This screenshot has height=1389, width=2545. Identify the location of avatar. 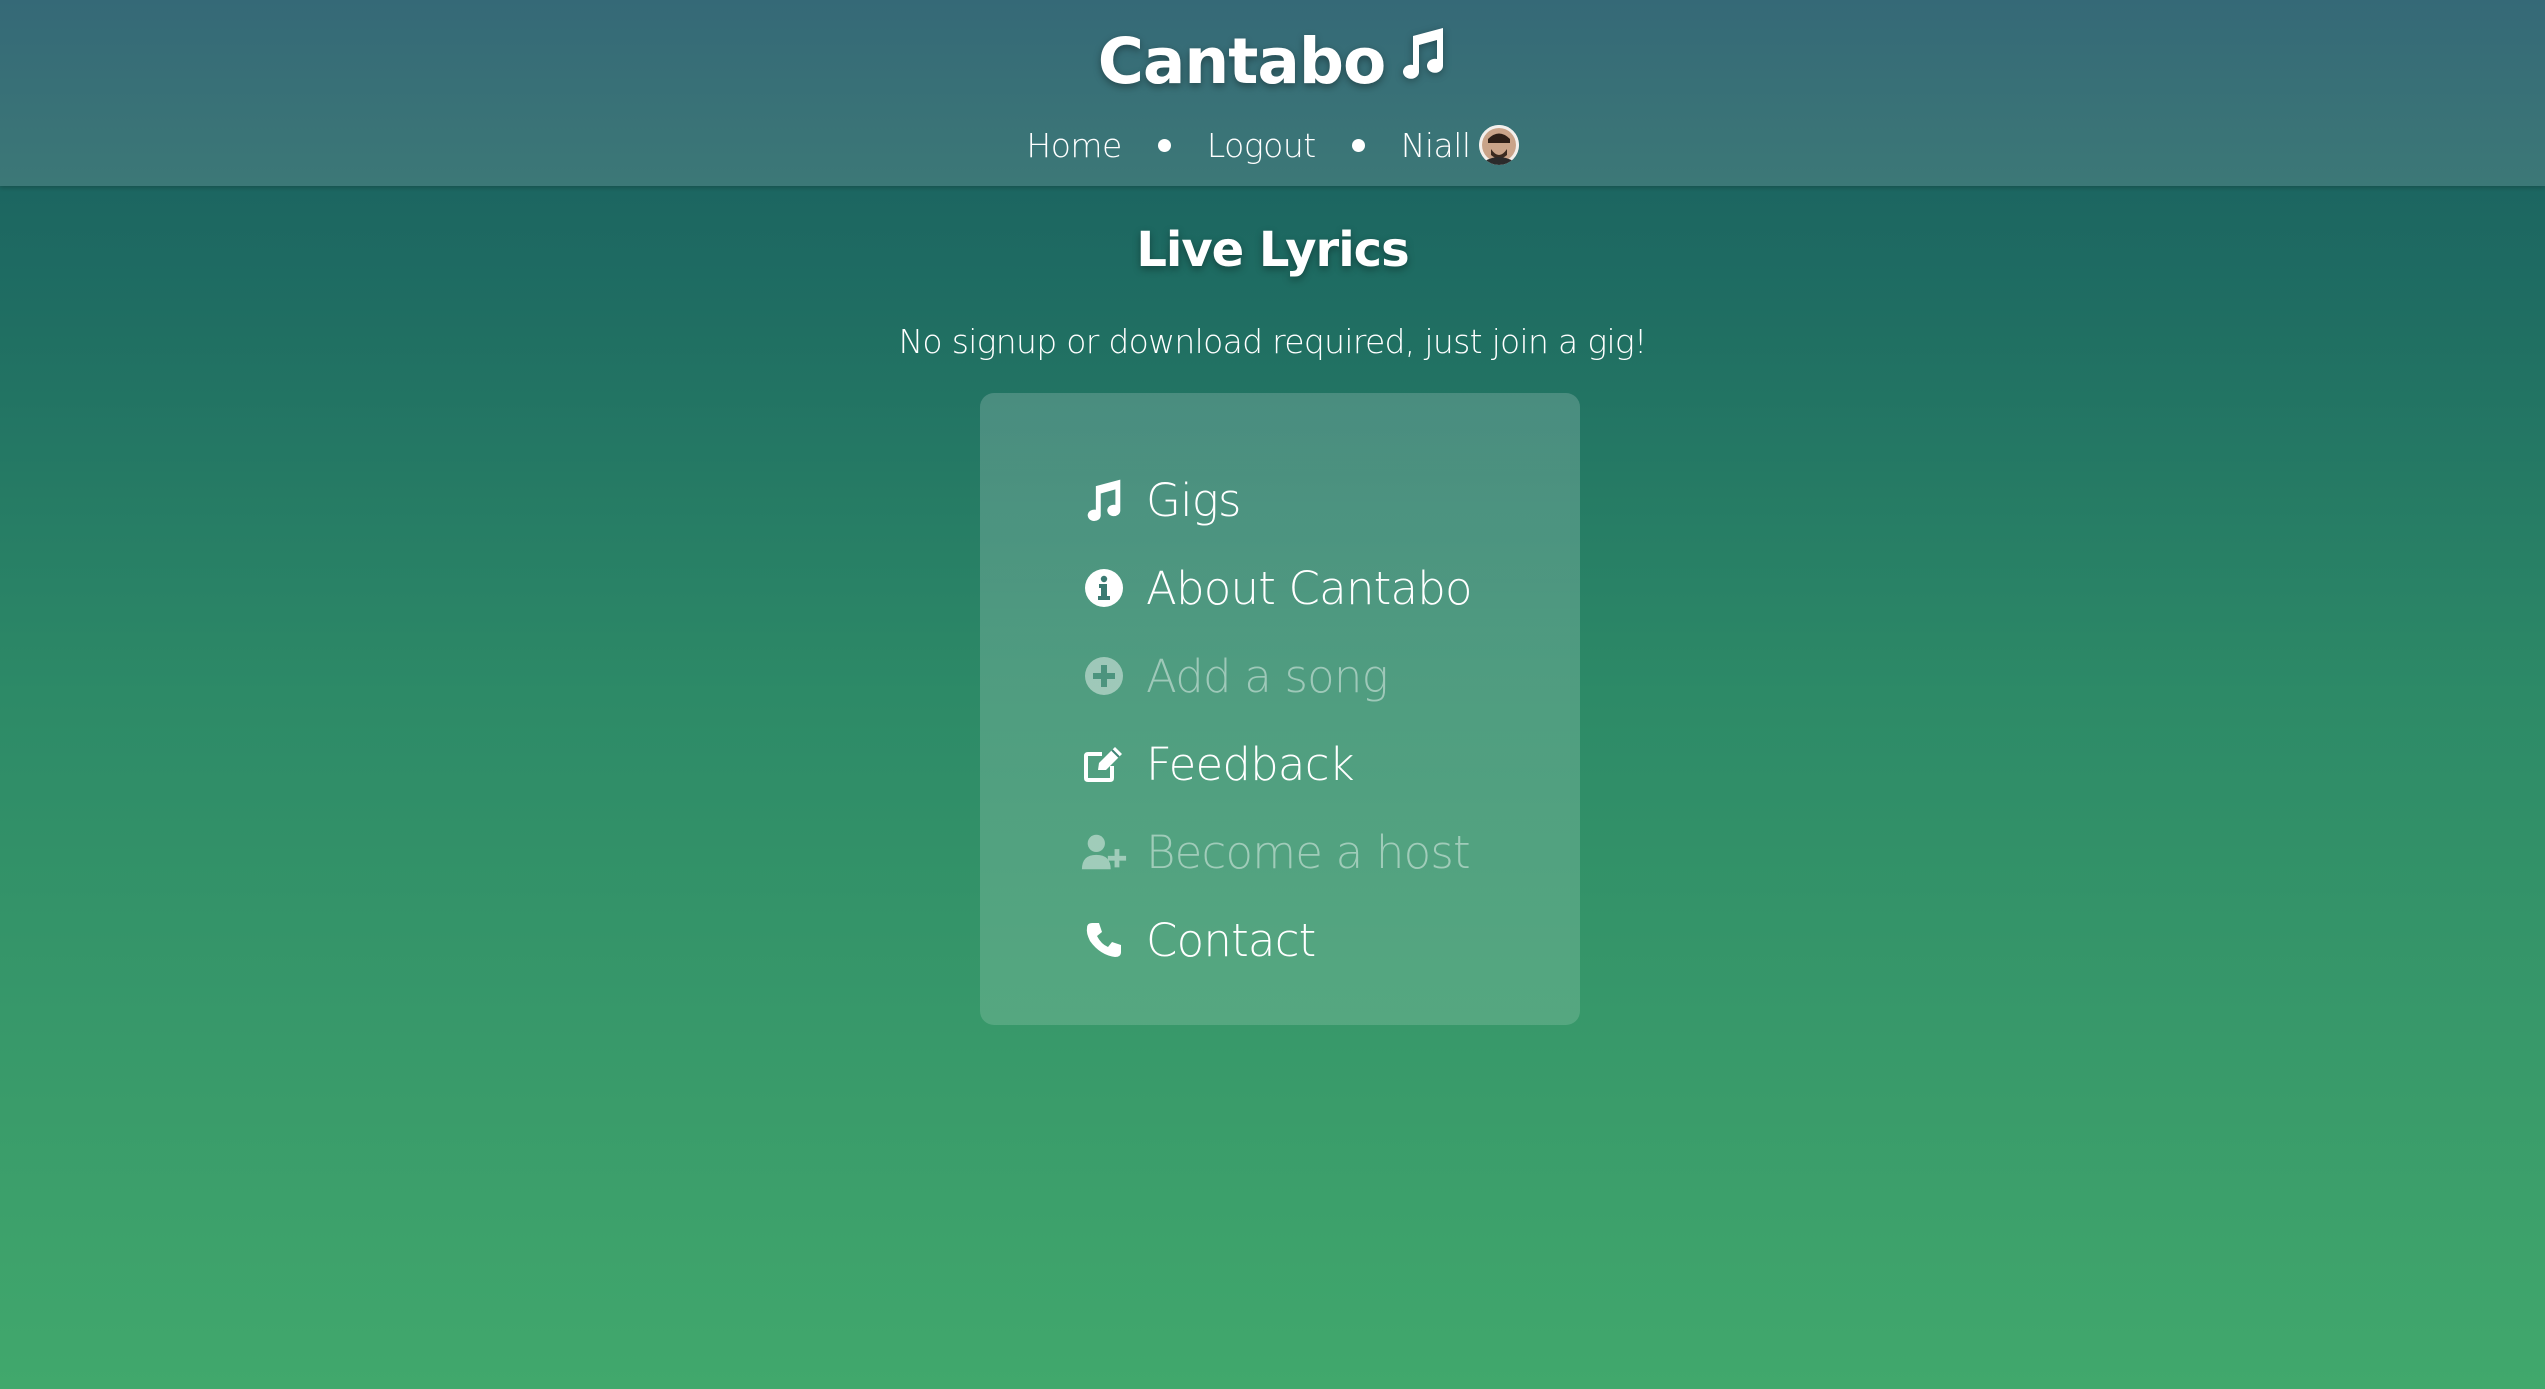
(1498, 145).